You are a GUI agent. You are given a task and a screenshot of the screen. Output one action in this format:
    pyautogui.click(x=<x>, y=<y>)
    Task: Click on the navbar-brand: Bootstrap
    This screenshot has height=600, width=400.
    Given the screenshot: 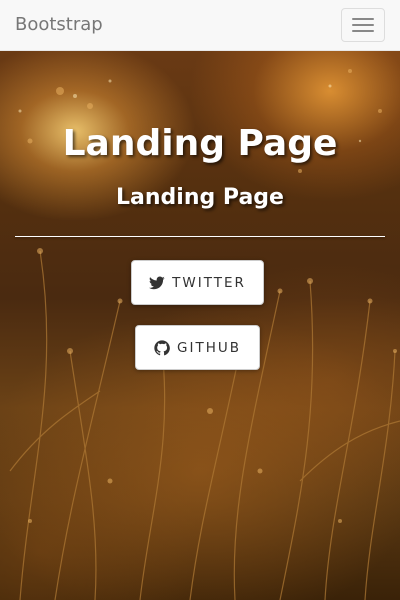 What is the action you would take?
    pyautogui.click(x=59, y=25)
    